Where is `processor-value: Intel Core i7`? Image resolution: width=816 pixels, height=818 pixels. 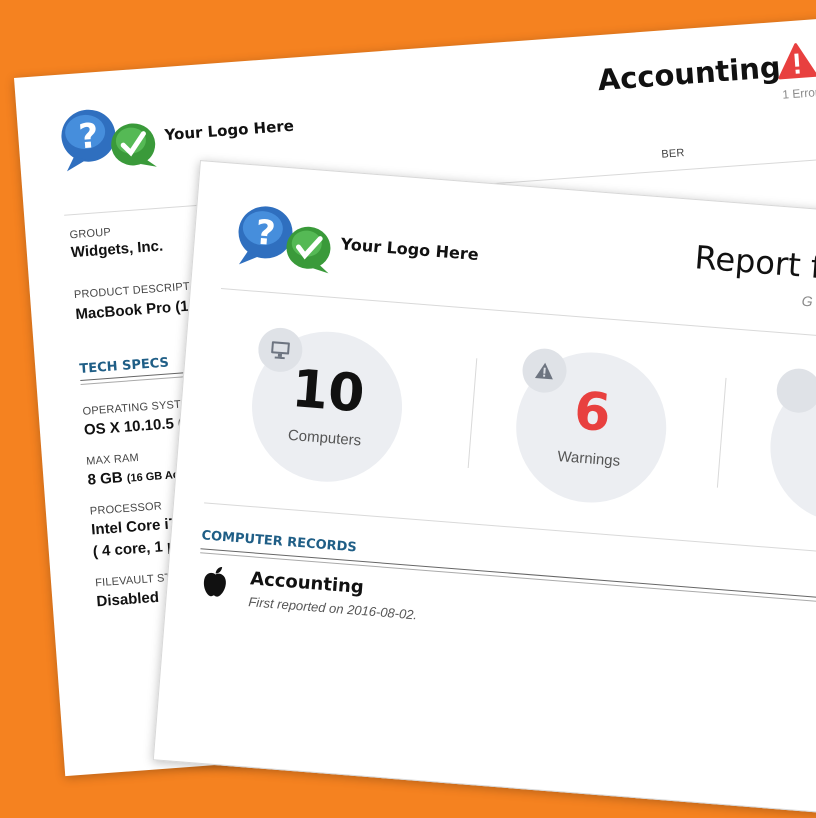 processor-value: Intel Core i7 is located at coordinates (134, 527).